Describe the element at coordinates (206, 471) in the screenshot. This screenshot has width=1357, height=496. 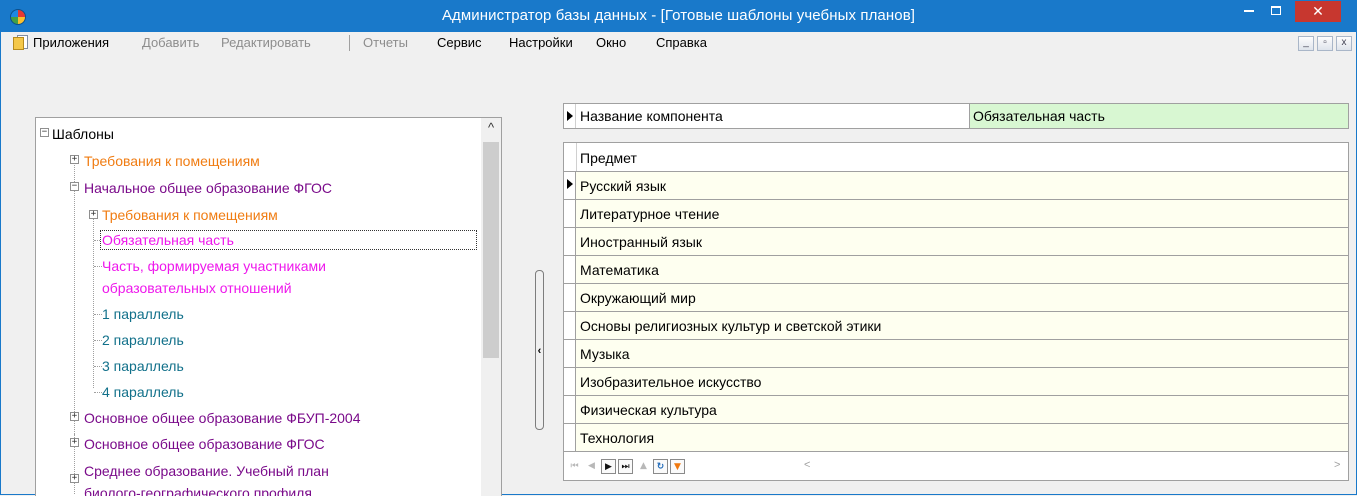
I see `tree-node: Среднее образование. Учебный план` at that location.